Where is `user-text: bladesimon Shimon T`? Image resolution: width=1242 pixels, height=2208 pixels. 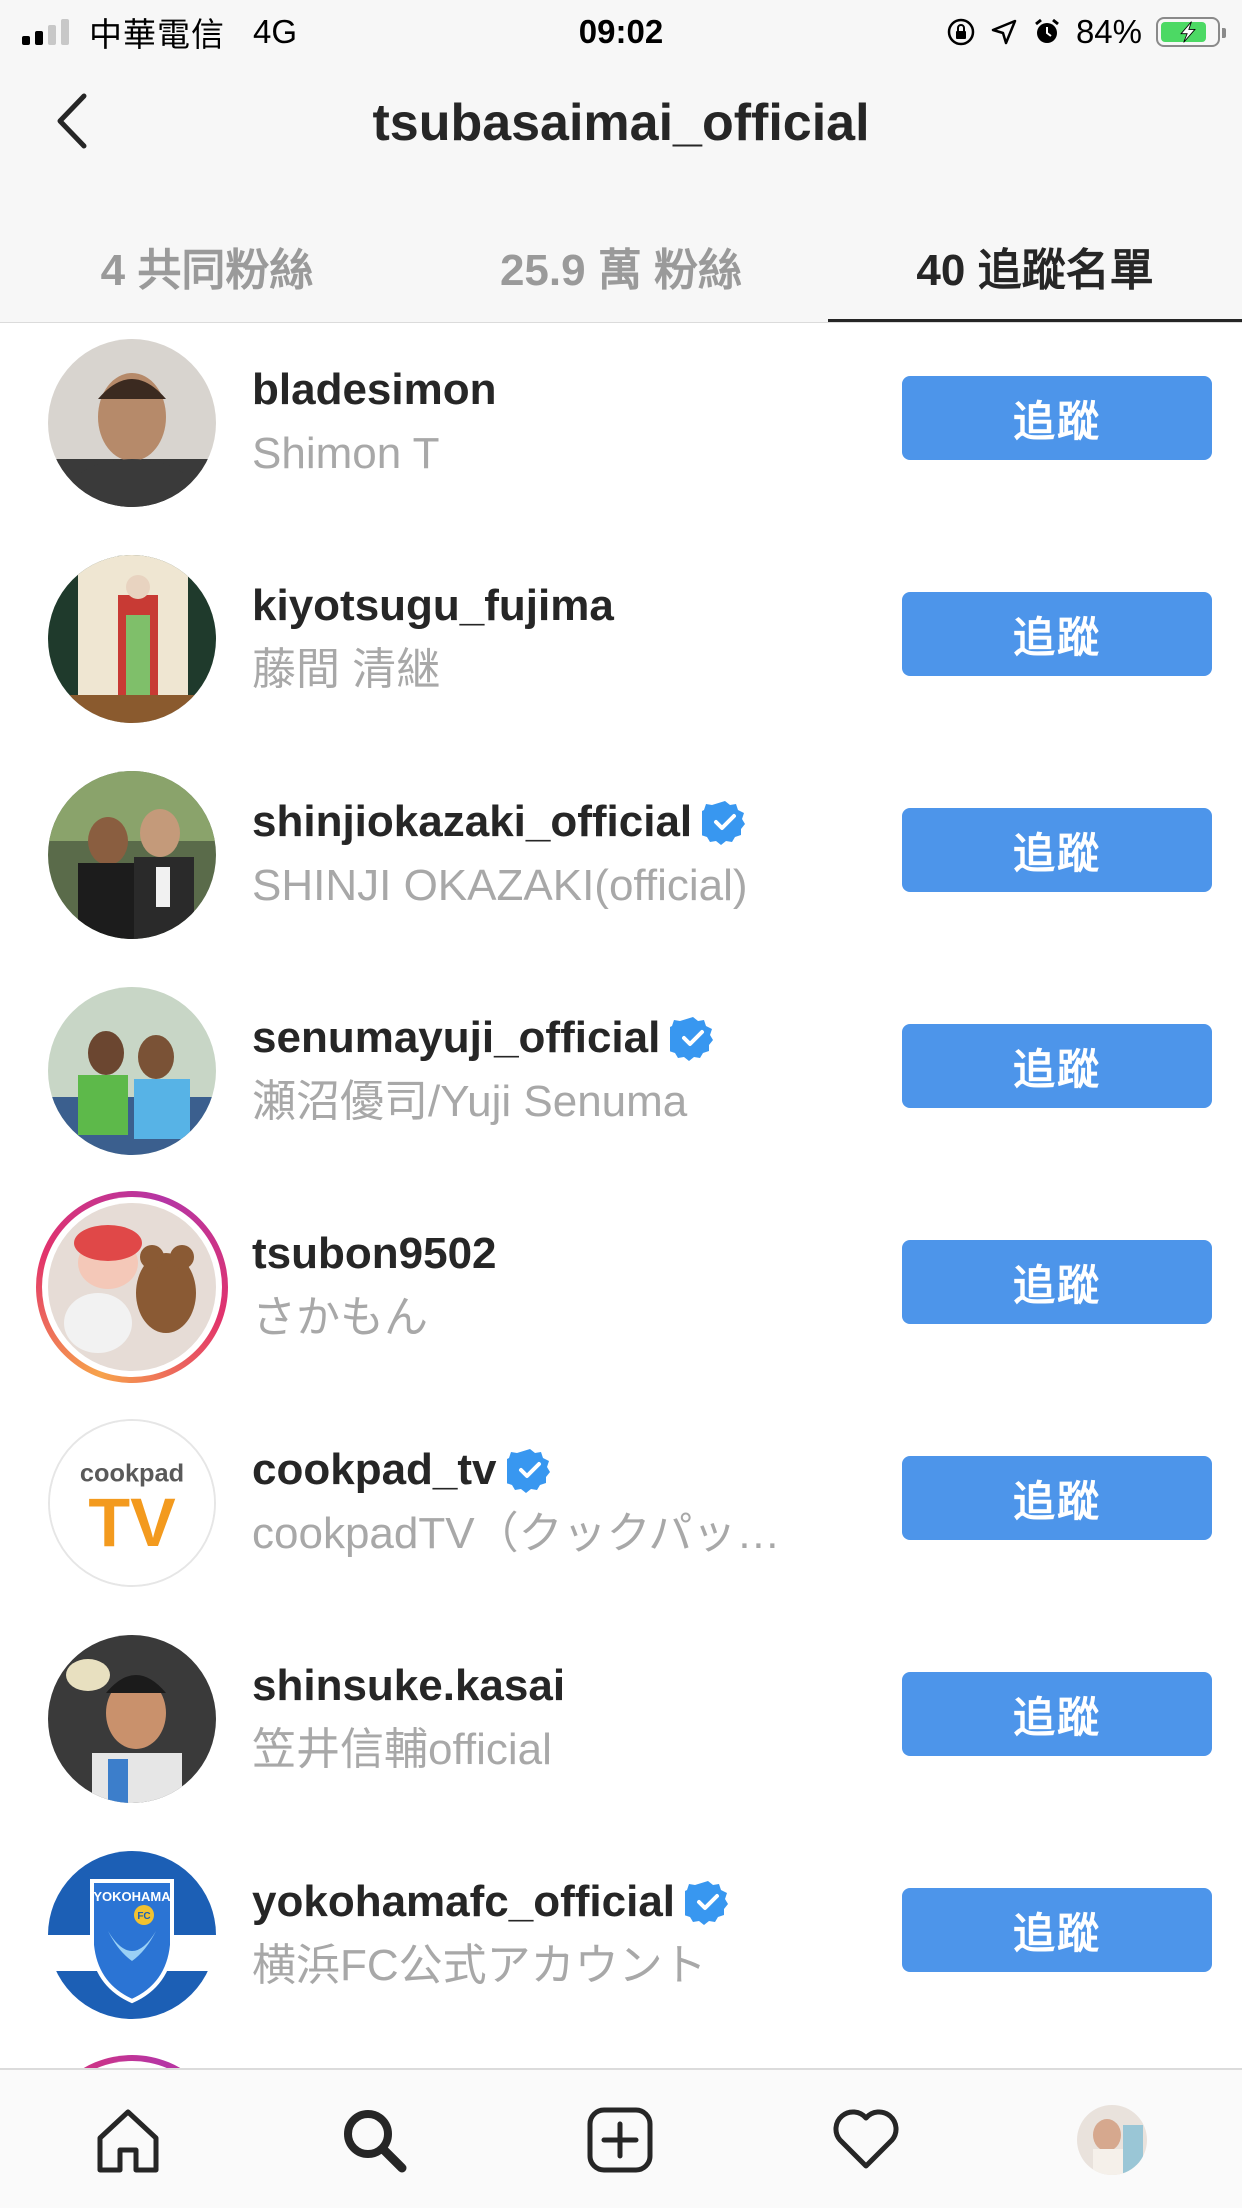
user-text: bladesimon Shimon T is located at coordinates (547, 422).